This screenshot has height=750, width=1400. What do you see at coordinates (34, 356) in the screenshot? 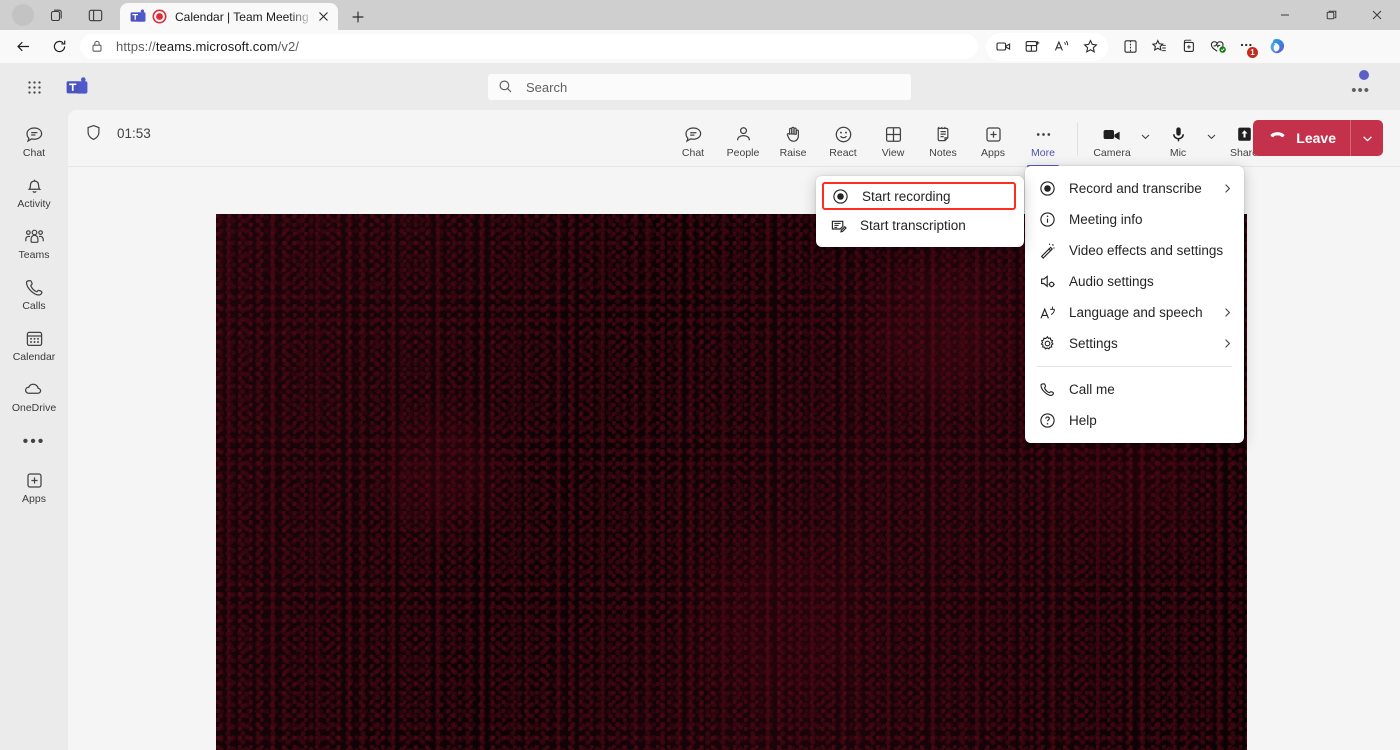
I see `sidebar-label-calendar: Calendar` at bounding box center [34, 356].